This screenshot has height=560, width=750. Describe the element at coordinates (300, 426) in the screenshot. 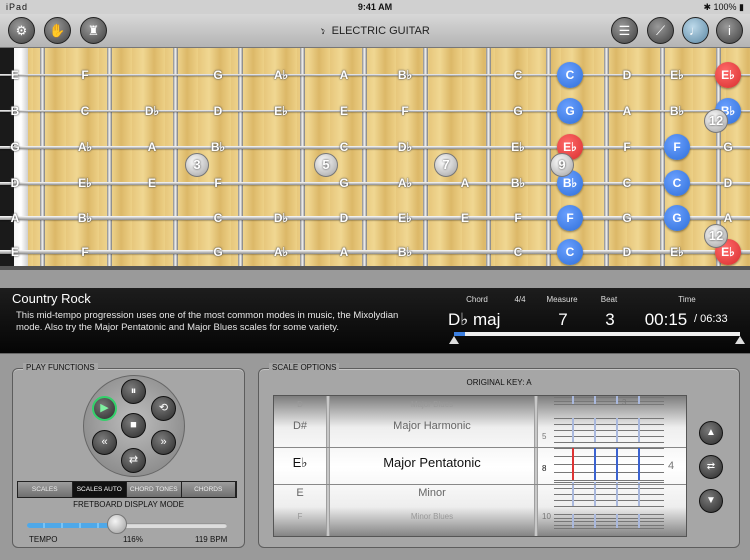

I see `key-option: D#` at that location.